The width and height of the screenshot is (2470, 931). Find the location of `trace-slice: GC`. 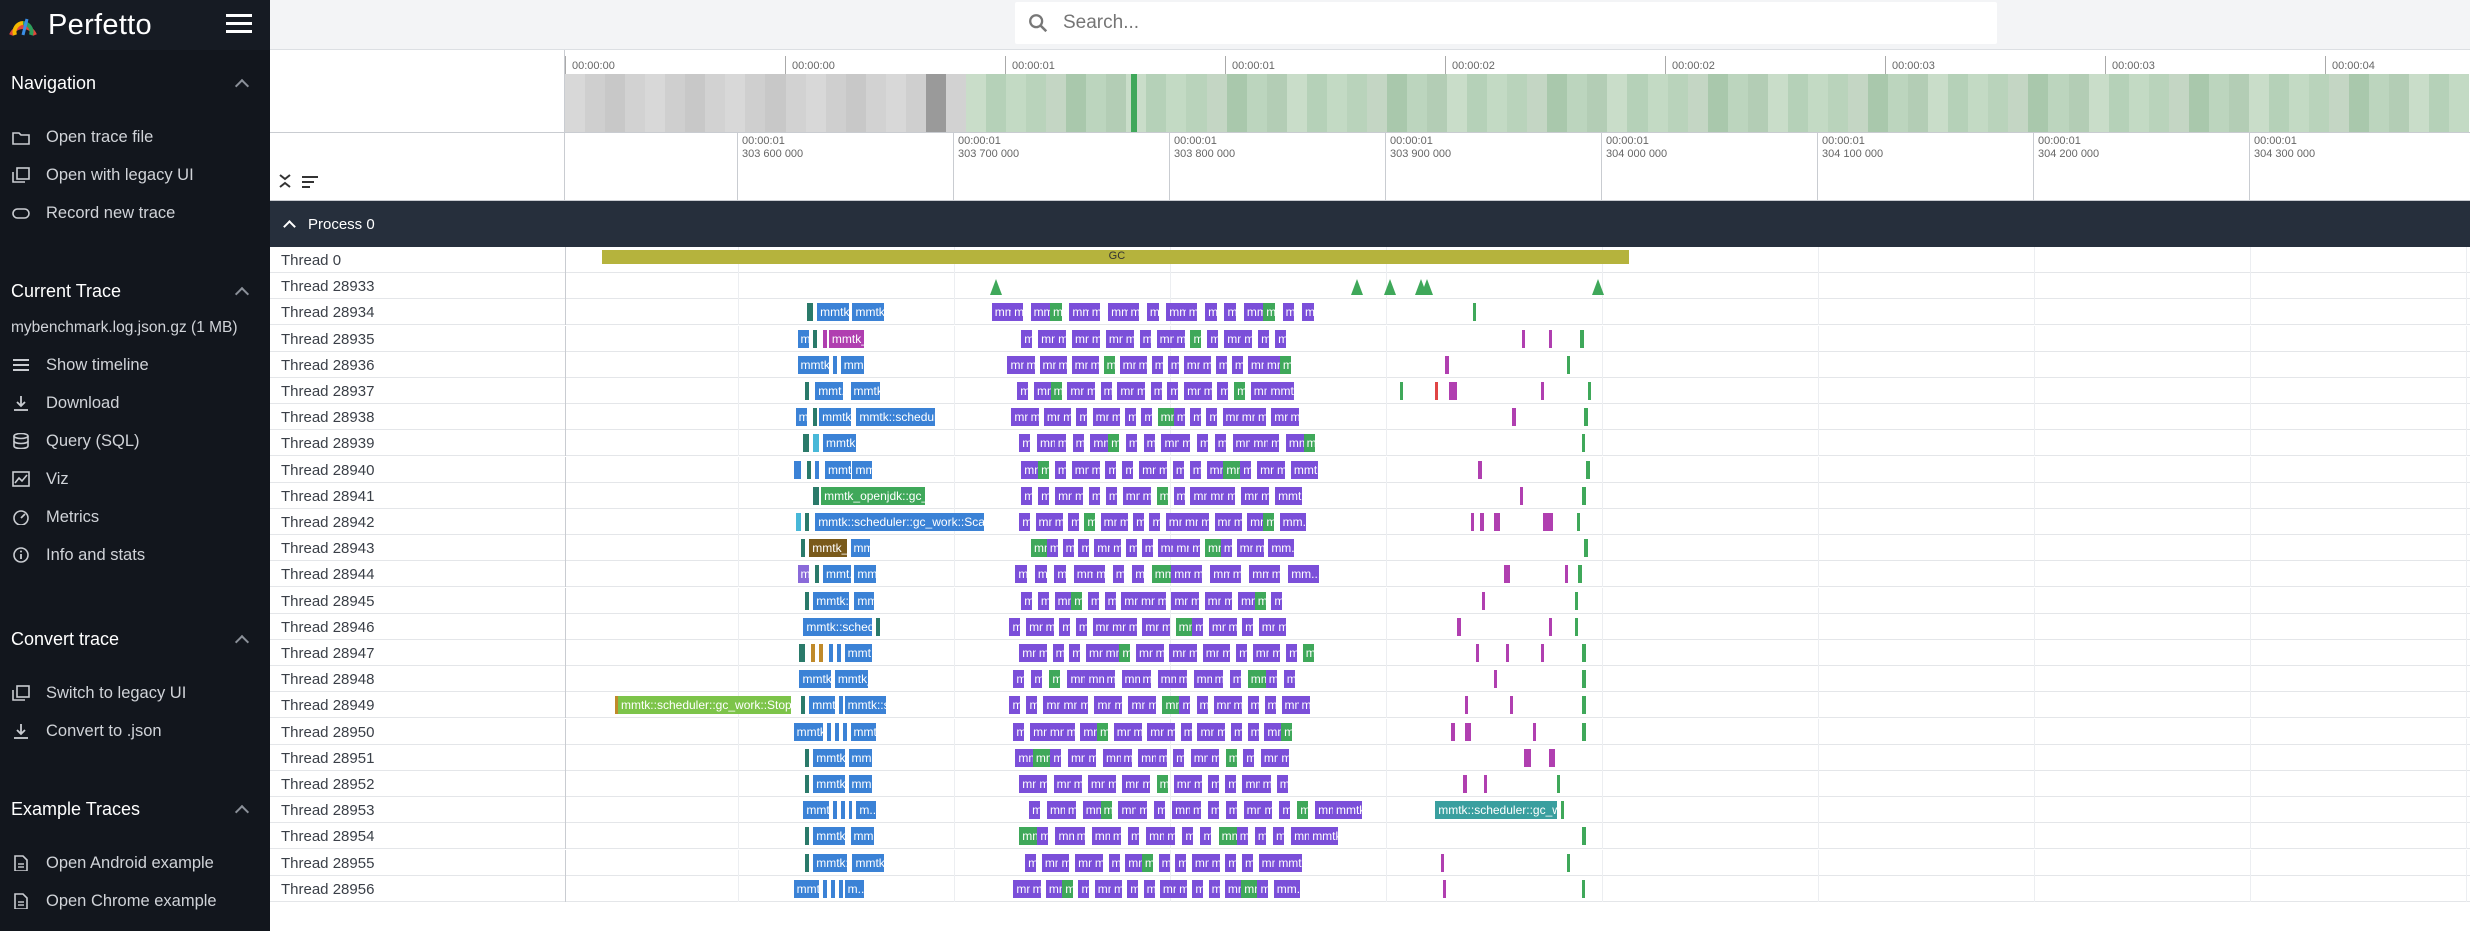

trace-slice: GC is located at coordinates (1115, 257).